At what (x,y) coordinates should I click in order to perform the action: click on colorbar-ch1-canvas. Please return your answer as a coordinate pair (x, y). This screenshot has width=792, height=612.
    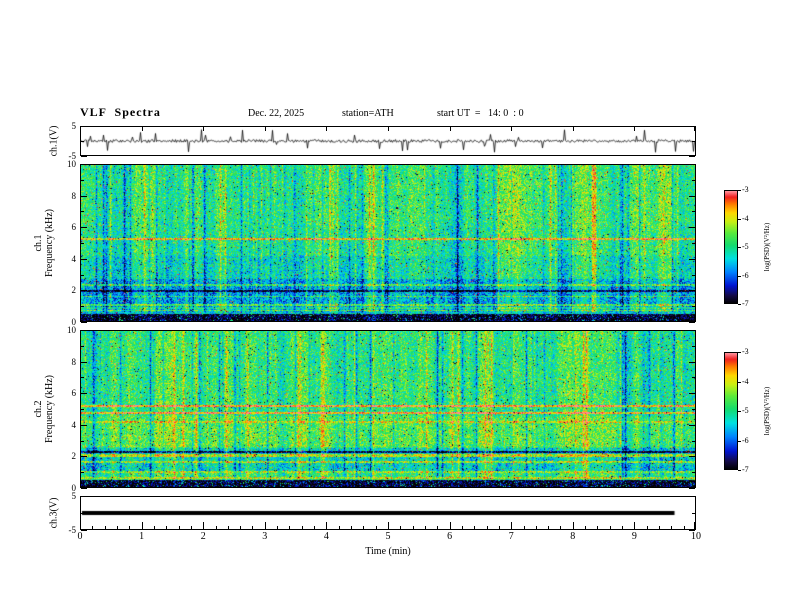
    Looking at the image, I should click on (731, 247).